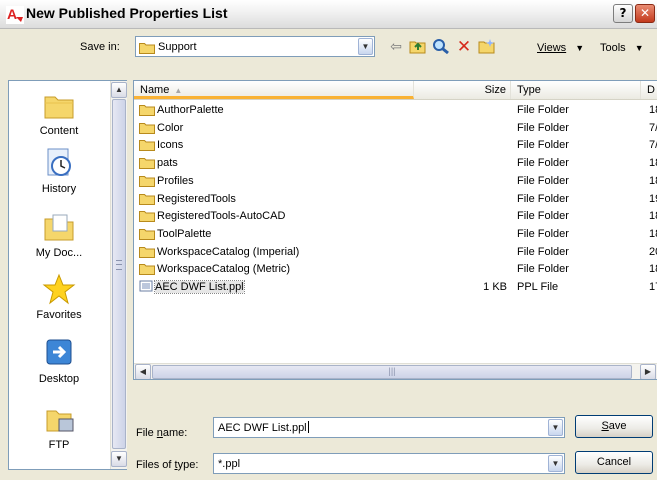 The width and height of the screenshot is (657, 480). I want to click on file-type-dropdown: *.ppl ▼, so click(389, 463).